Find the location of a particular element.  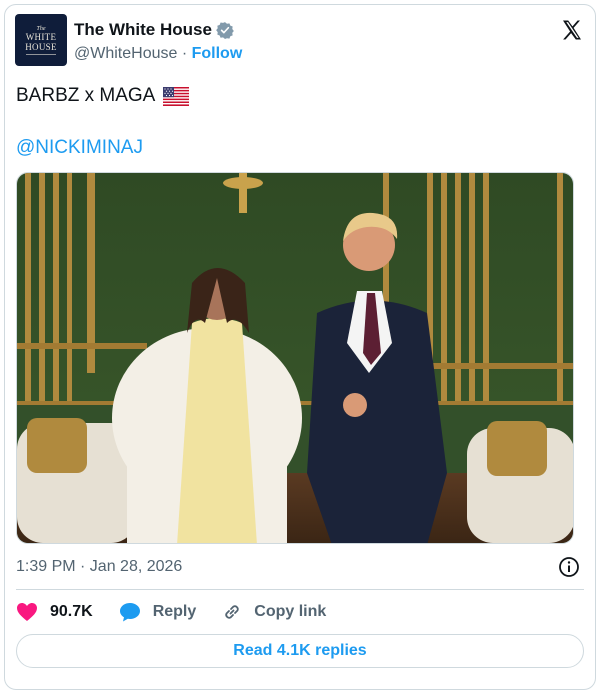

read-replies-label: Read 4.1K replies is located at coordinates (300, 650).